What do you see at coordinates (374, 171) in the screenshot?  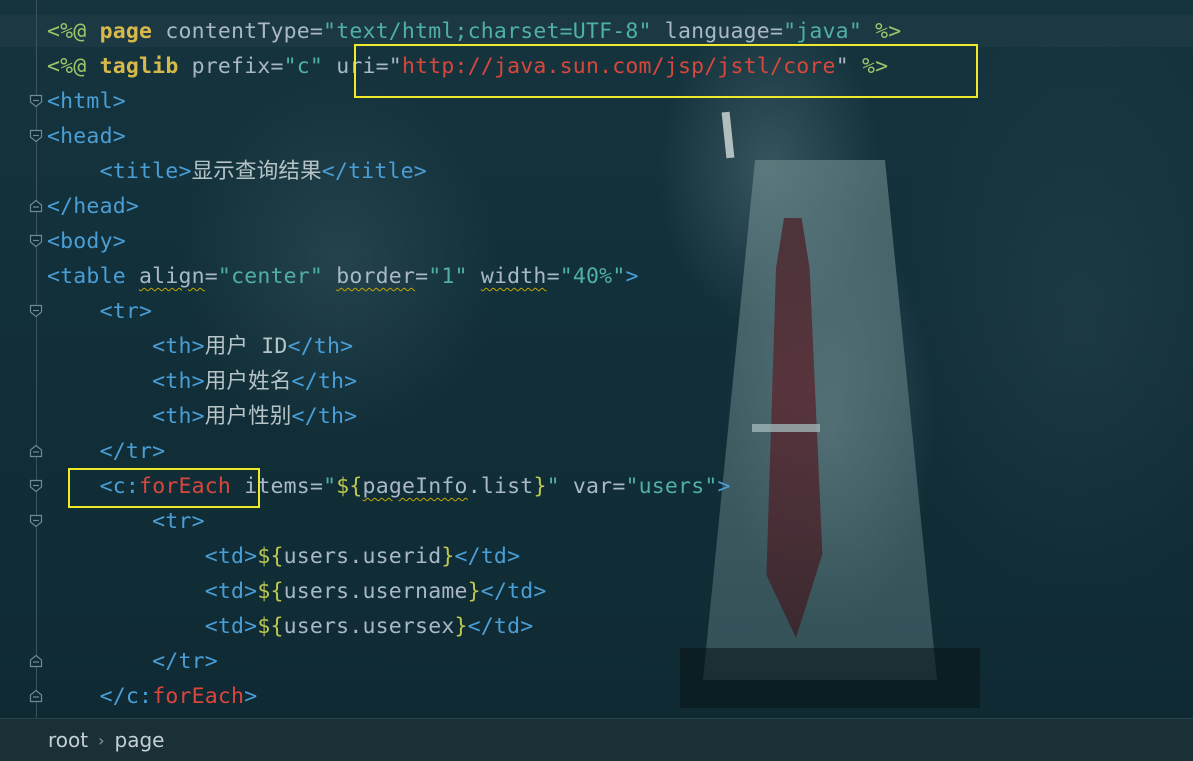 I see `code-token: </title>` at bounding box center [374, 171].